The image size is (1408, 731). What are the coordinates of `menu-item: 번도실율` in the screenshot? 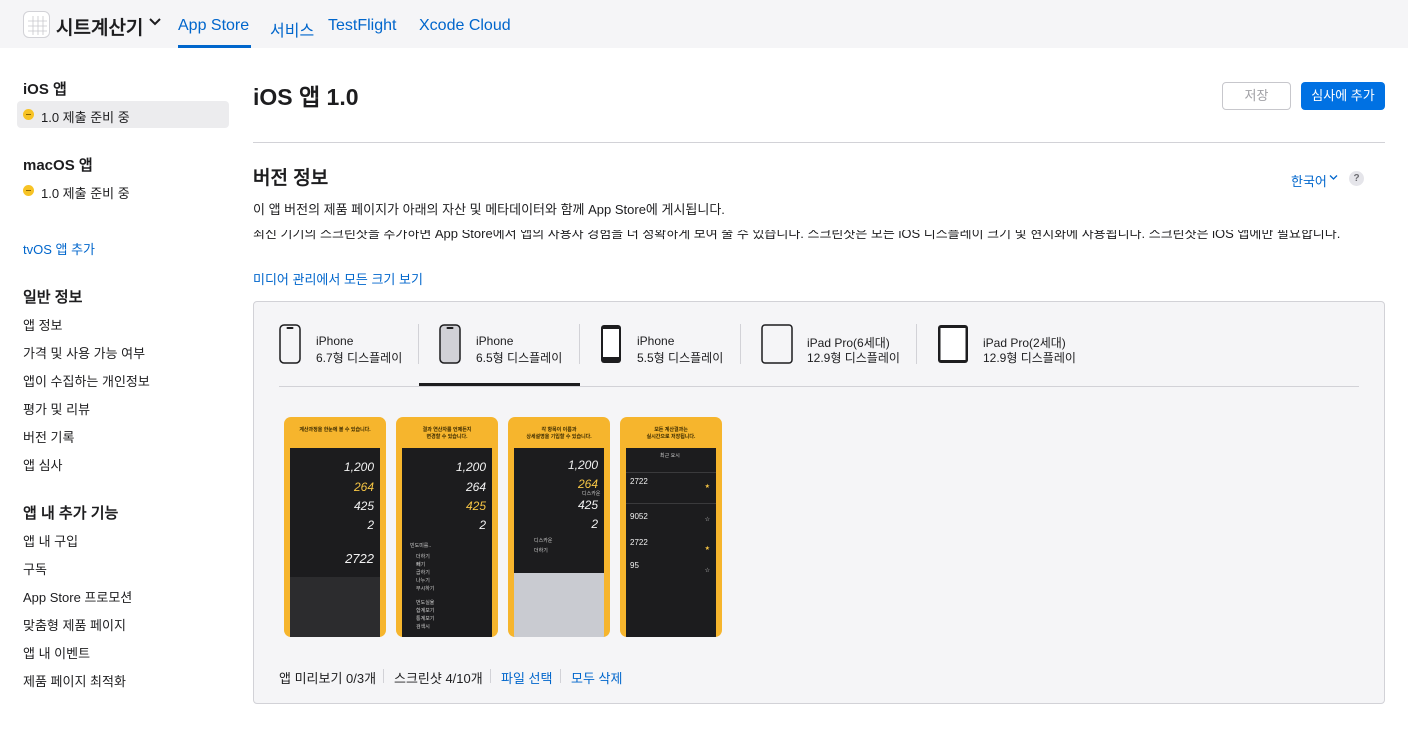 It's located at (425, 603).